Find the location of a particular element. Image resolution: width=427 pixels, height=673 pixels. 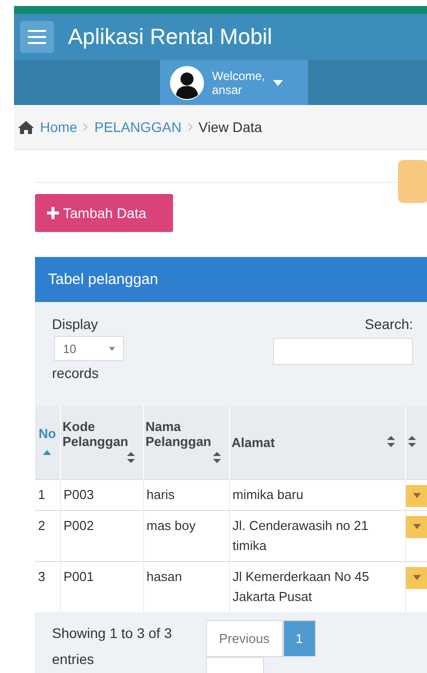

table-cell: mimika baru is located at coordinates (317, 494).